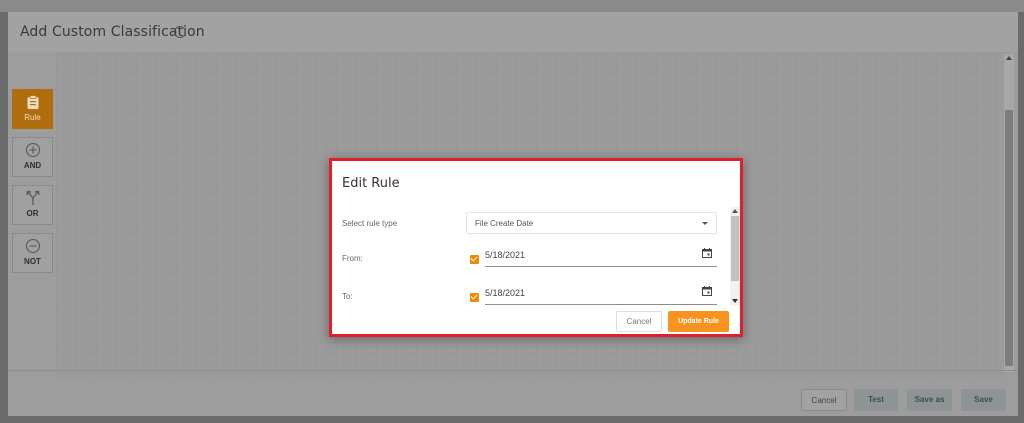 This screenshot has height=423, width=1024. I want to click on split-arrows-icon, so click(32, 197).